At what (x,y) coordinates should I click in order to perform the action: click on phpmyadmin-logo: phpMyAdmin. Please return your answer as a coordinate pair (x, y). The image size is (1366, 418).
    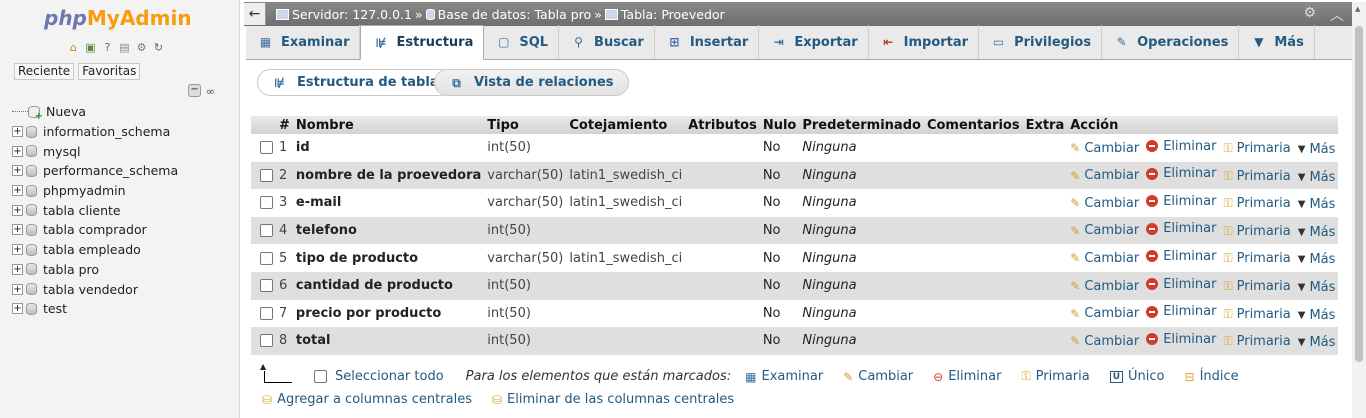
    Looking at the image, I should click on (118, 18).